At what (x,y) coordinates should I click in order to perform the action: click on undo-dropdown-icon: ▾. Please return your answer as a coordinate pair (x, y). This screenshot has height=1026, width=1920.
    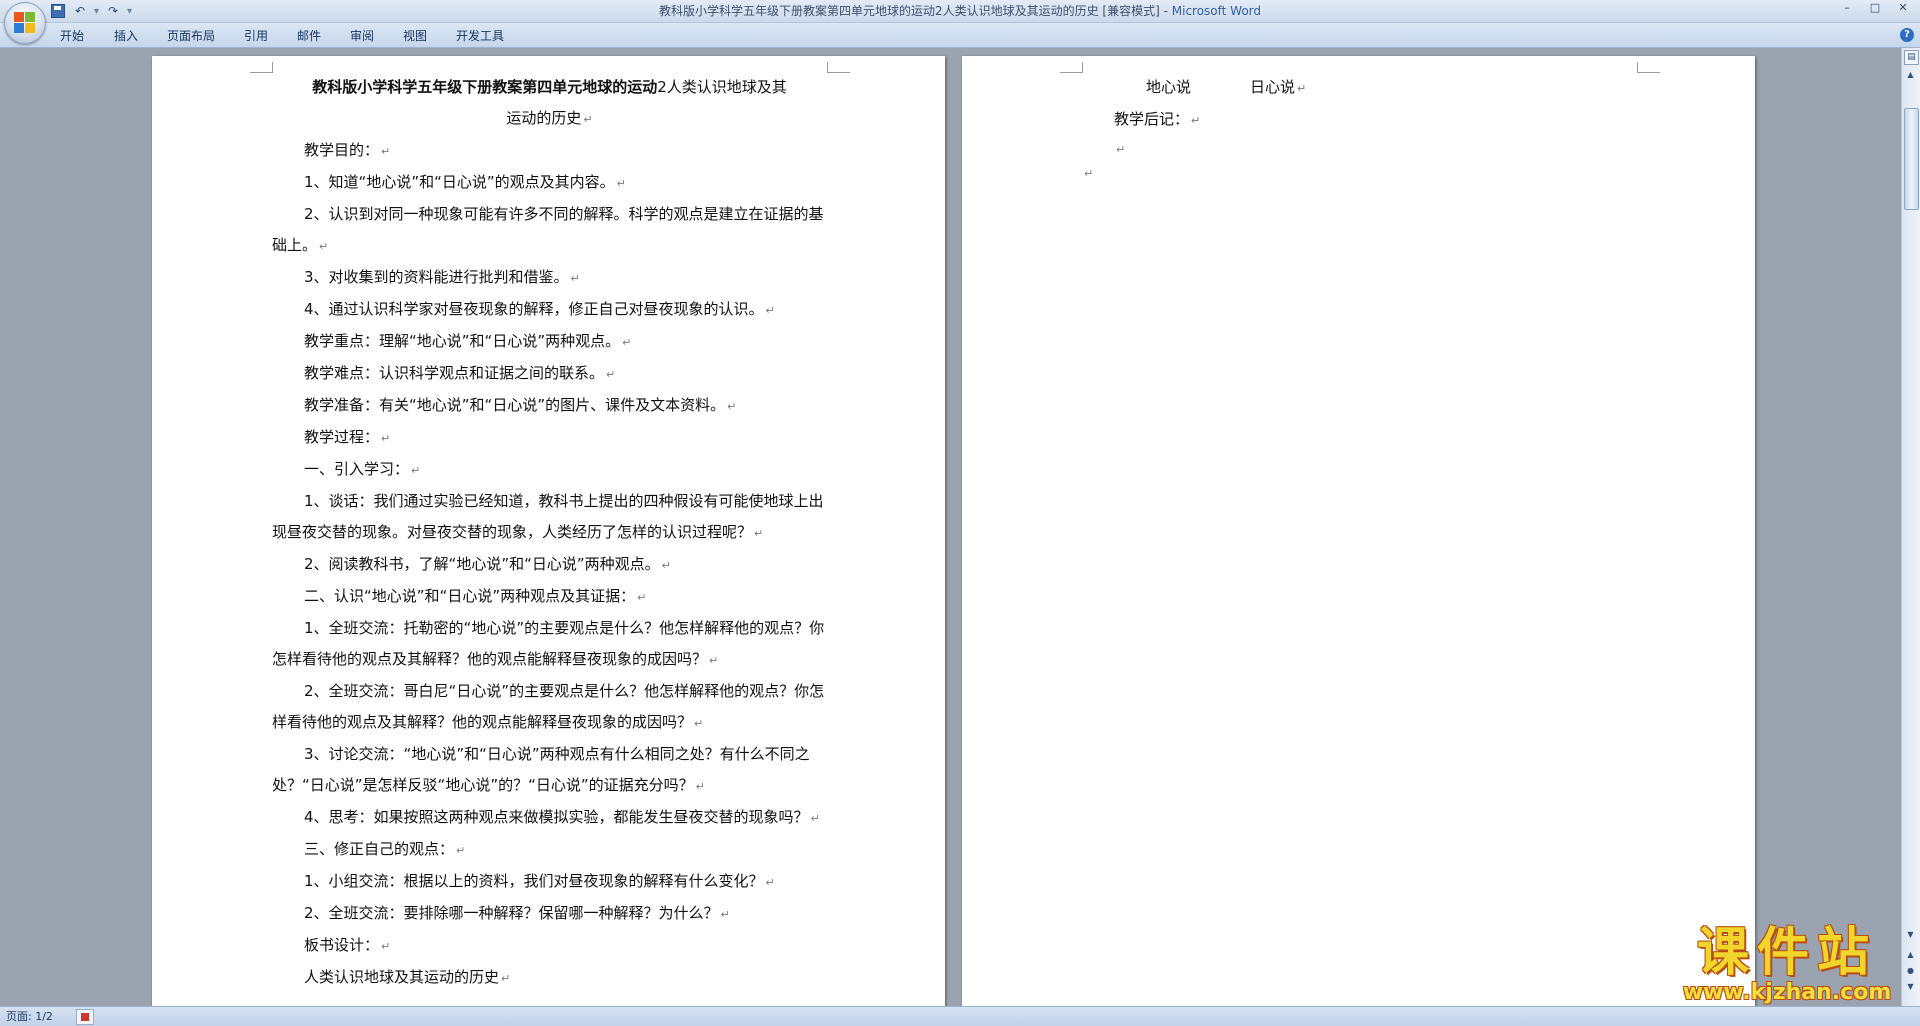
    Looking at the image, I should click on (96, 11).